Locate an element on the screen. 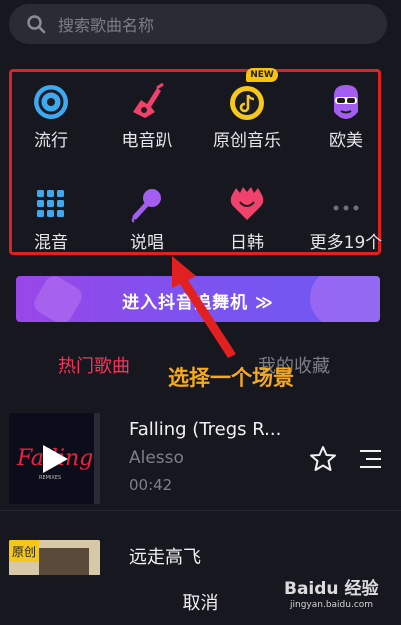  divider is located at coordinates (200, 510).